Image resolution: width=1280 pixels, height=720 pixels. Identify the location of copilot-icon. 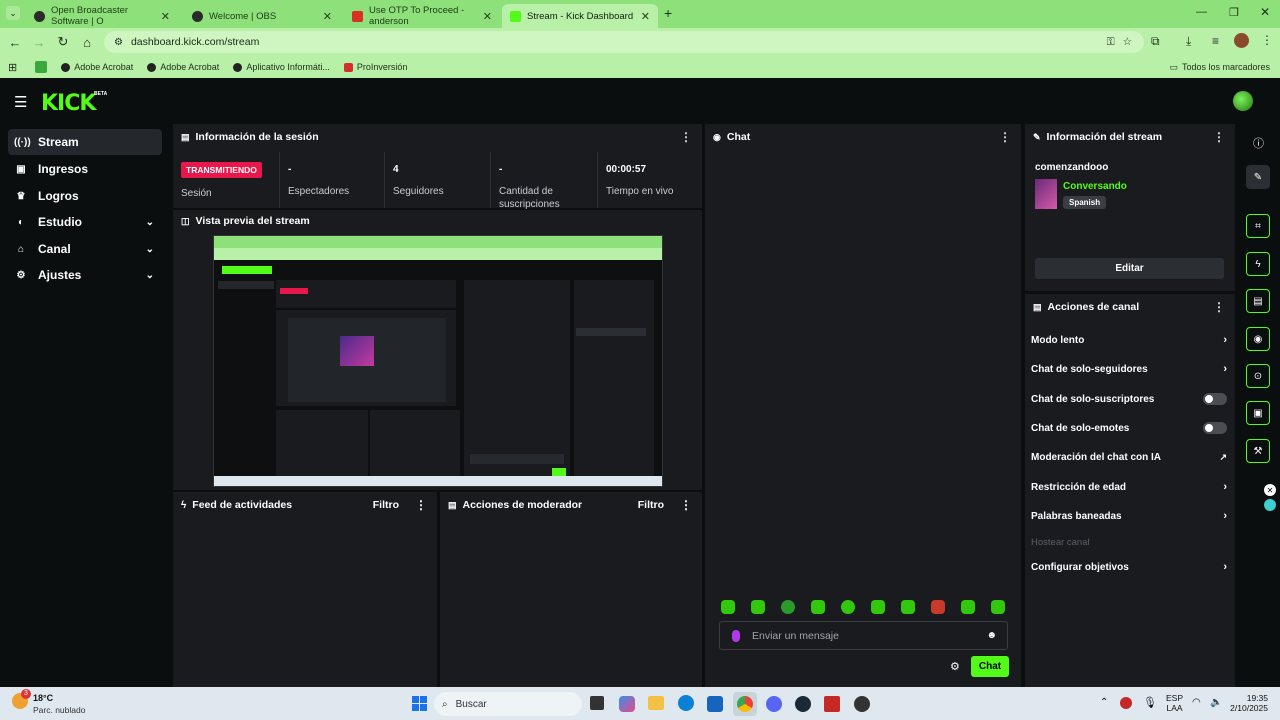
(627, 704).